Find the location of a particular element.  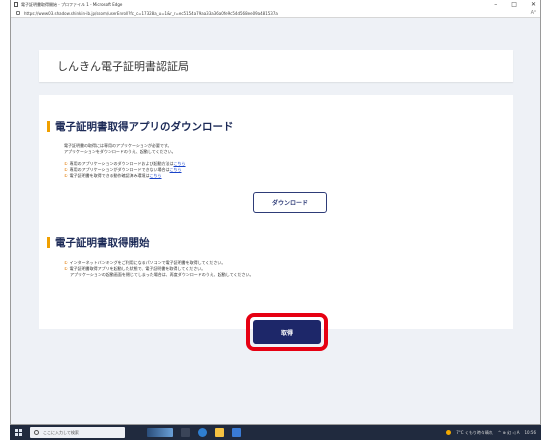

download-button: ダウンロード is located at coordinates (290, 202).